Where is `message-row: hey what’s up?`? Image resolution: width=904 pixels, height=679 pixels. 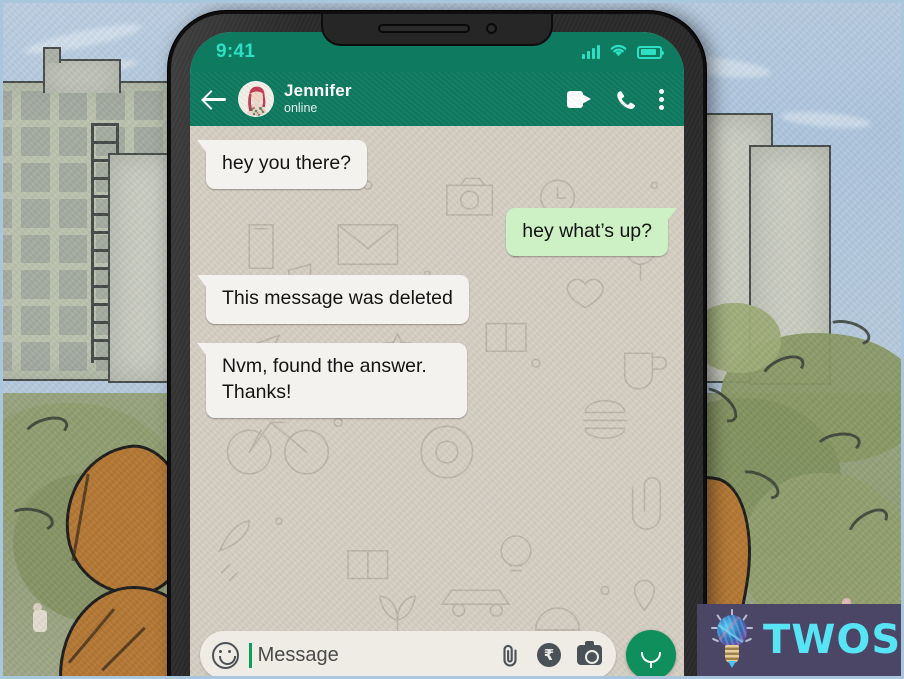 message-row: hey what’s up? is located at coordinates (440, 232).